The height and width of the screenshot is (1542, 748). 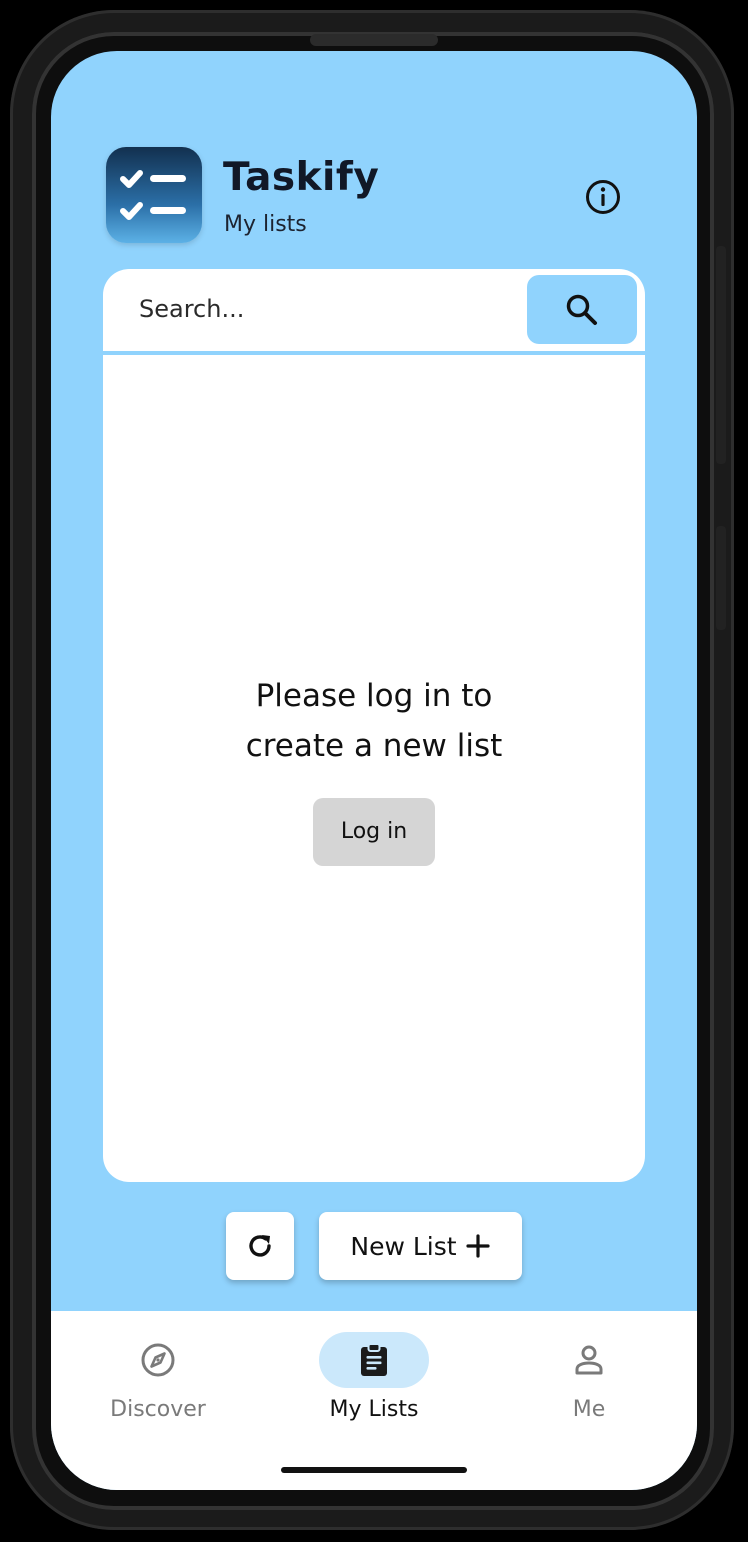 I want to click on plus-icon, so click(x=477, y=1246).